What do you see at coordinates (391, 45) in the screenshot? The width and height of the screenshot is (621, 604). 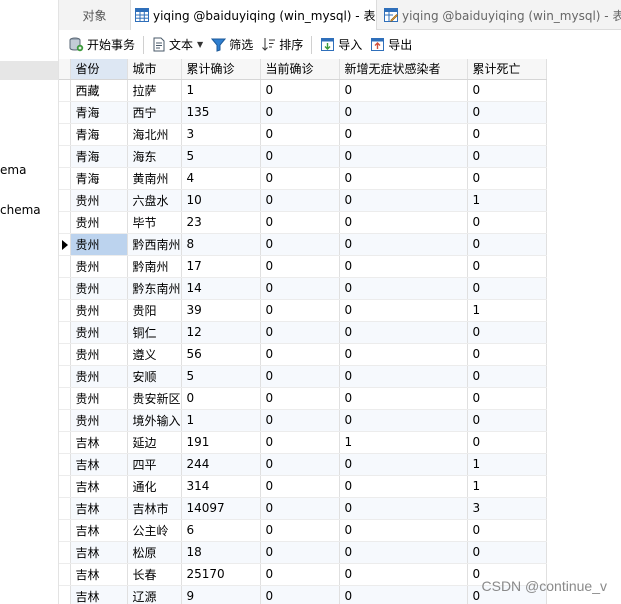 I see `export-button: 导出` at bounding box center [391, 45].